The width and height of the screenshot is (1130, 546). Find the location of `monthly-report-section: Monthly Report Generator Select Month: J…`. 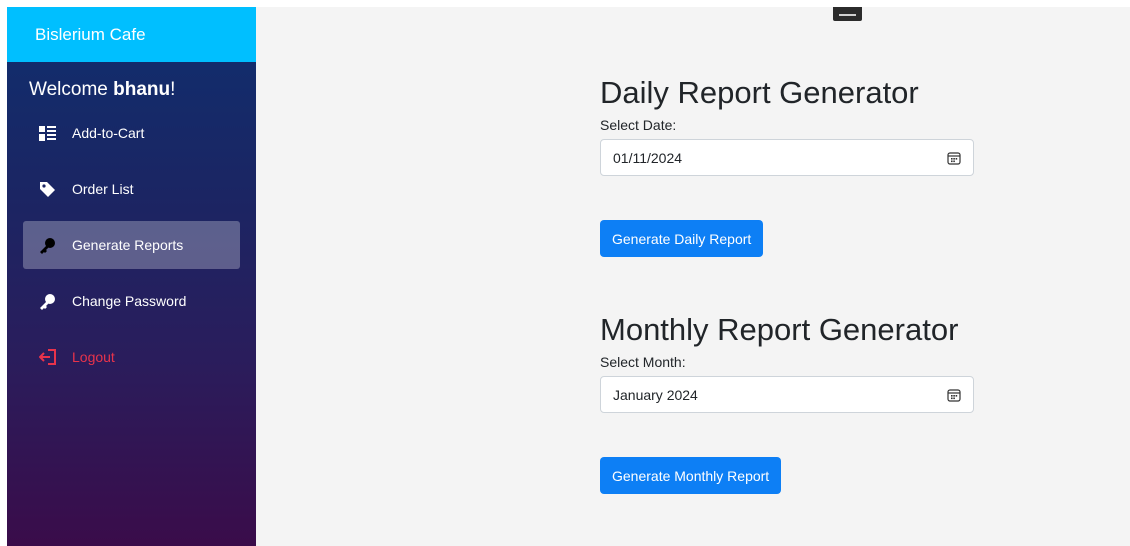

monthly-report-section: Monthly Report Generator Select Month: J… is located at coordinates (787, 403).